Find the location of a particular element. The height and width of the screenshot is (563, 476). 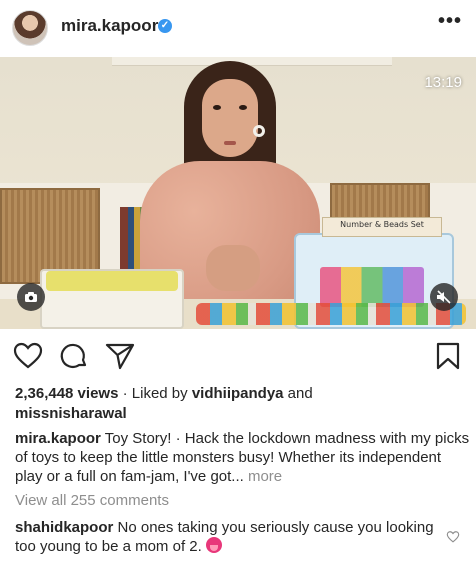

action-bar is located at coordinates (238, 356).